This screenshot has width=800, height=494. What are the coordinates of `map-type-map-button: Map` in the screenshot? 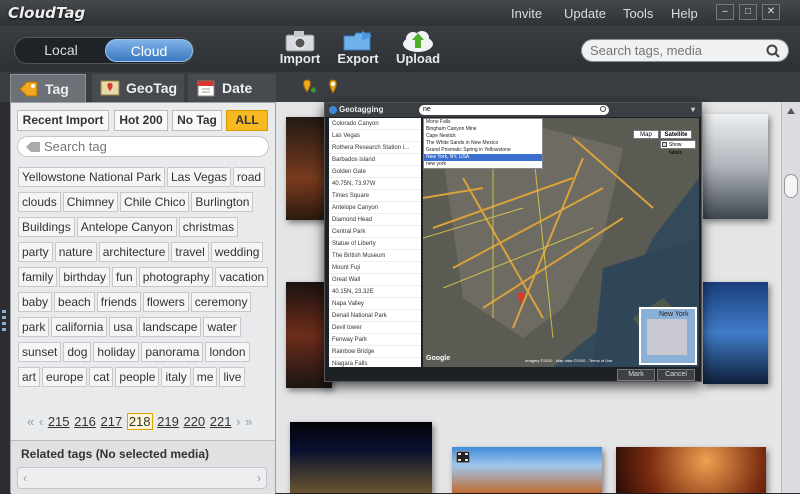 It's located at (646, 134).